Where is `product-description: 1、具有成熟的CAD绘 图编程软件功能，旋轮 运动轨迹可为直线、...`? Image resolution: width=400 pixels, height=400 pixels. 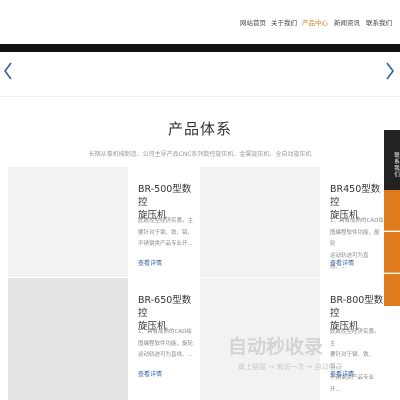 product-description: 1、具有成熟的CAD绘 图编程软件功能，旋轮 运动轨迹可为直线、... is located at coordinates (165, 344).